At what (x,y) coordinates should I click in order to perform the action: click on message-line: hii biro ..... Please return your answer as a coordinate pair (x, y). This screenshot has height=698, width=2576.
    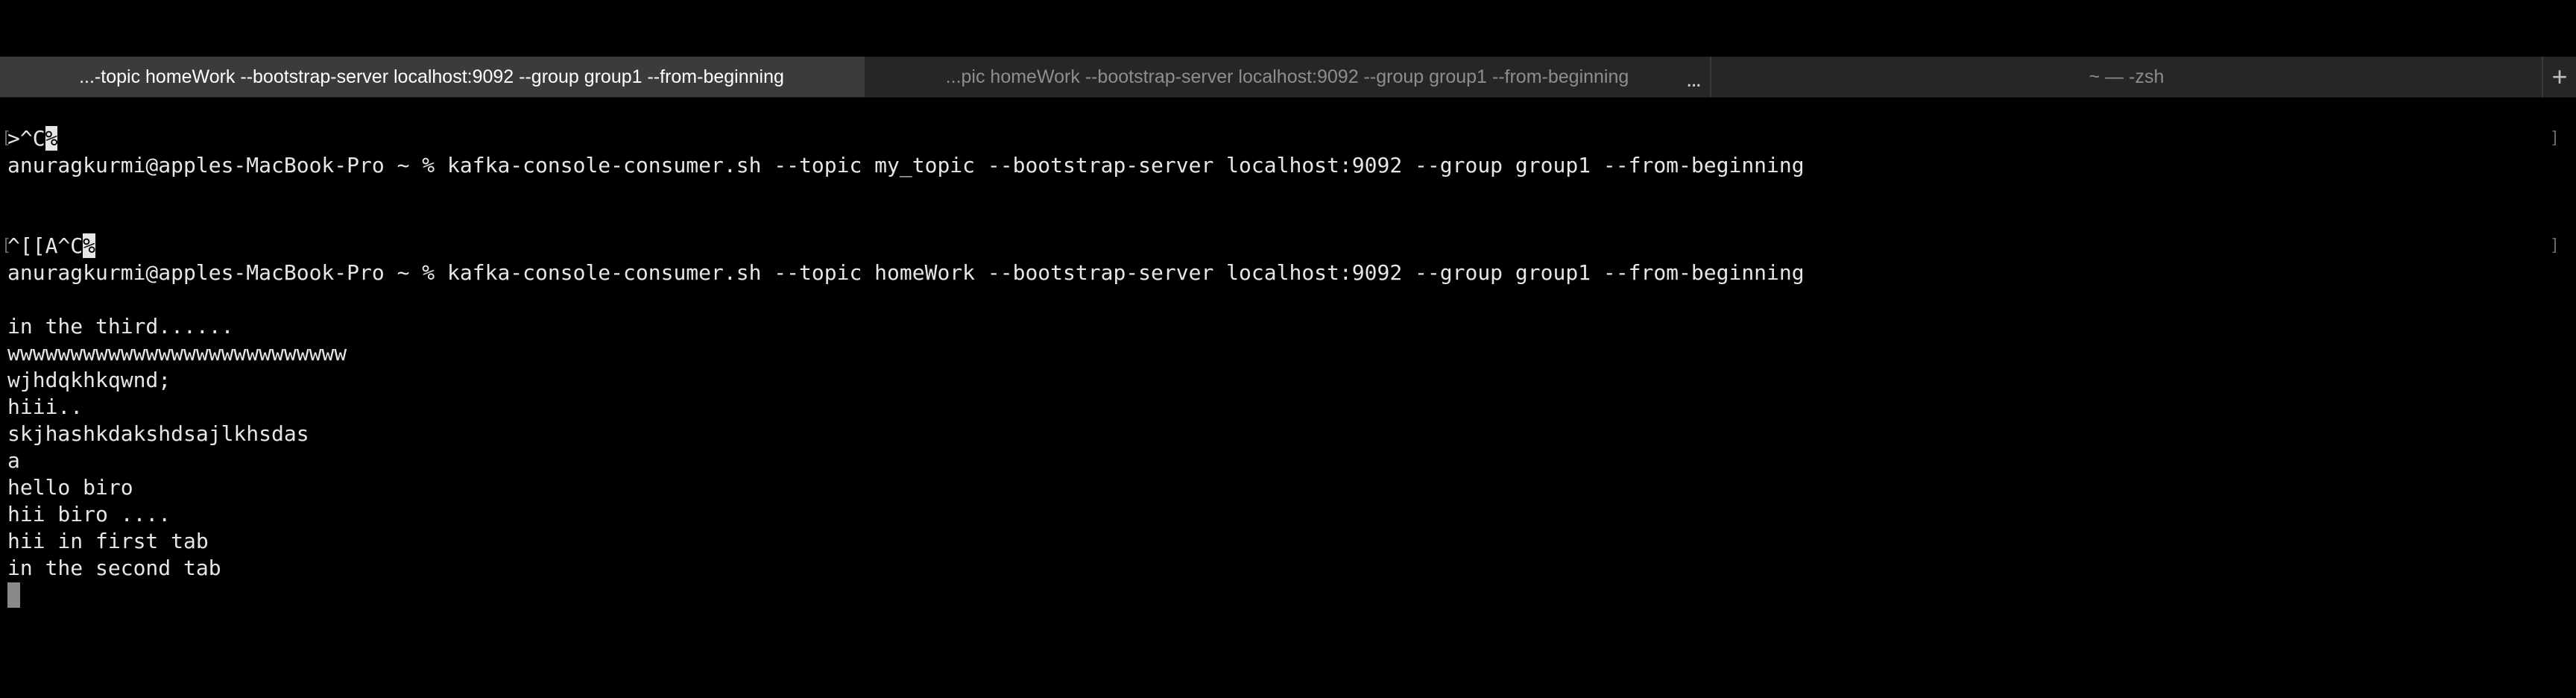
    Looking at the image, I should click on (89, 514).